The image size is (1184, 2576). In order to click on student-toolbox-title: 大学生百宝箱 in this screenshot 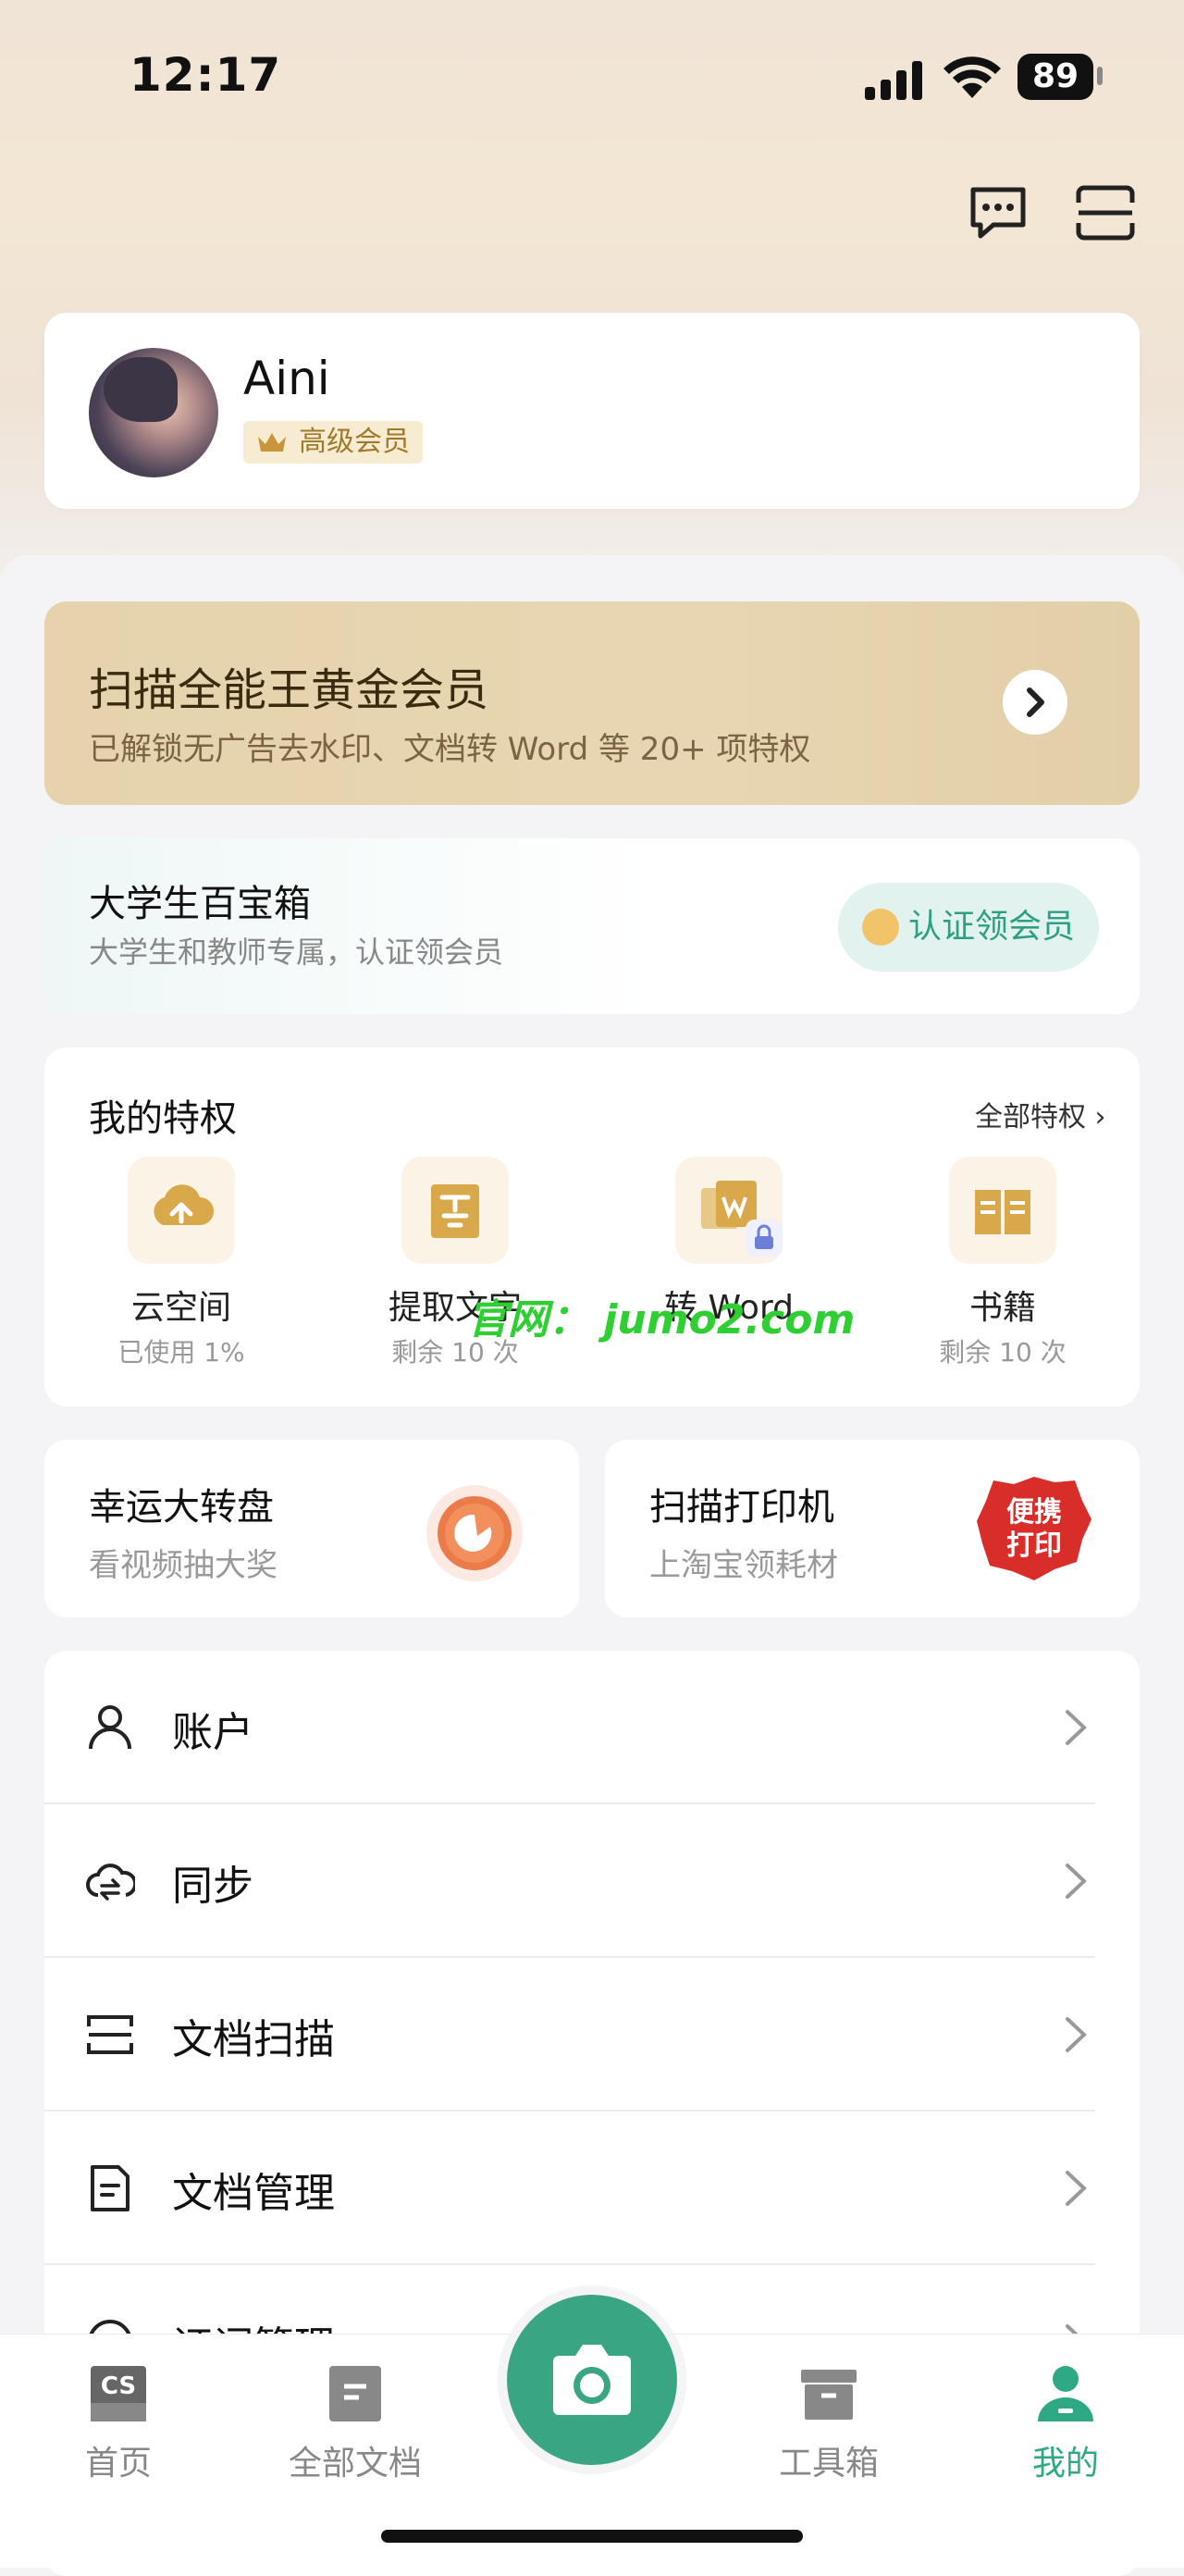, I will do `click(200, 904)`.